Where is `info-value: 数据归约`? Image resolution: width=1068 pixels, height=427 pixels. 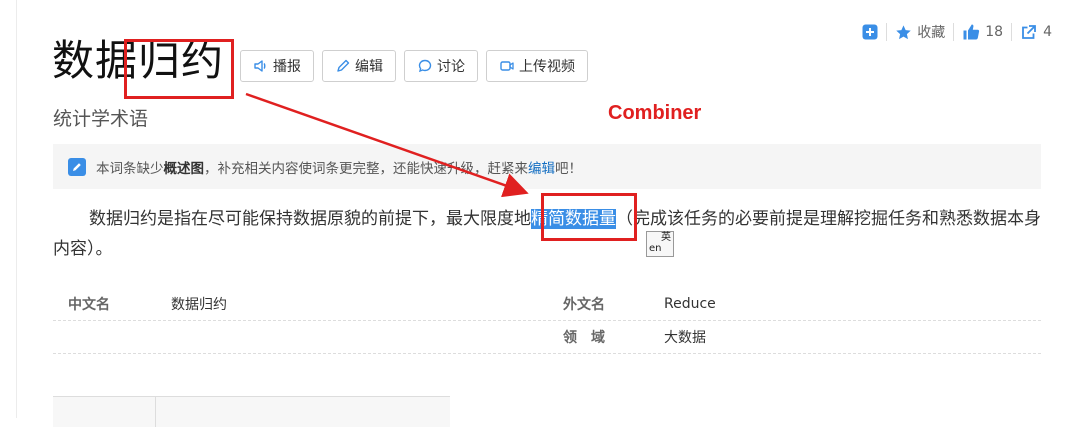
info-value: 数据归约 is located at coordinates (199, 305).